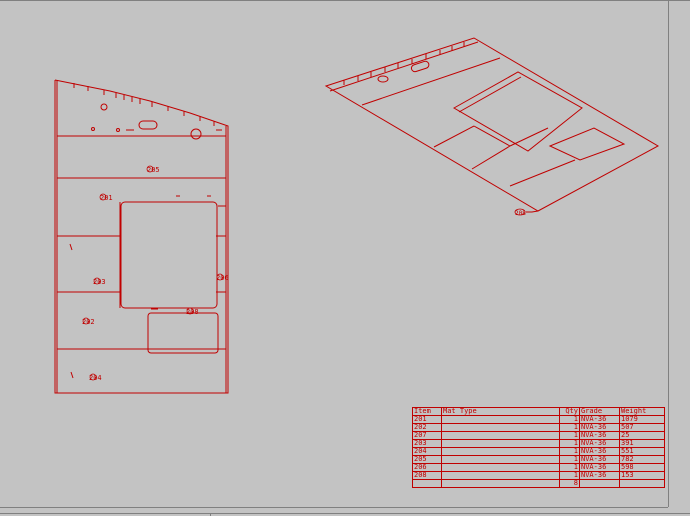  I want to click on top-notches, so click(144, 104).